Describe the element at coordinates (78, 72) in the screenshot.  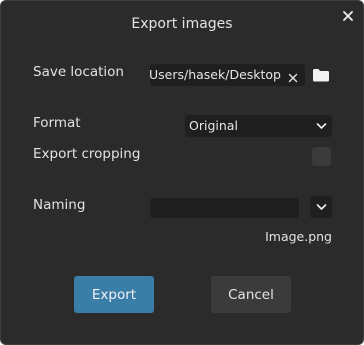
I see `save-location-label: Save location` at that location.